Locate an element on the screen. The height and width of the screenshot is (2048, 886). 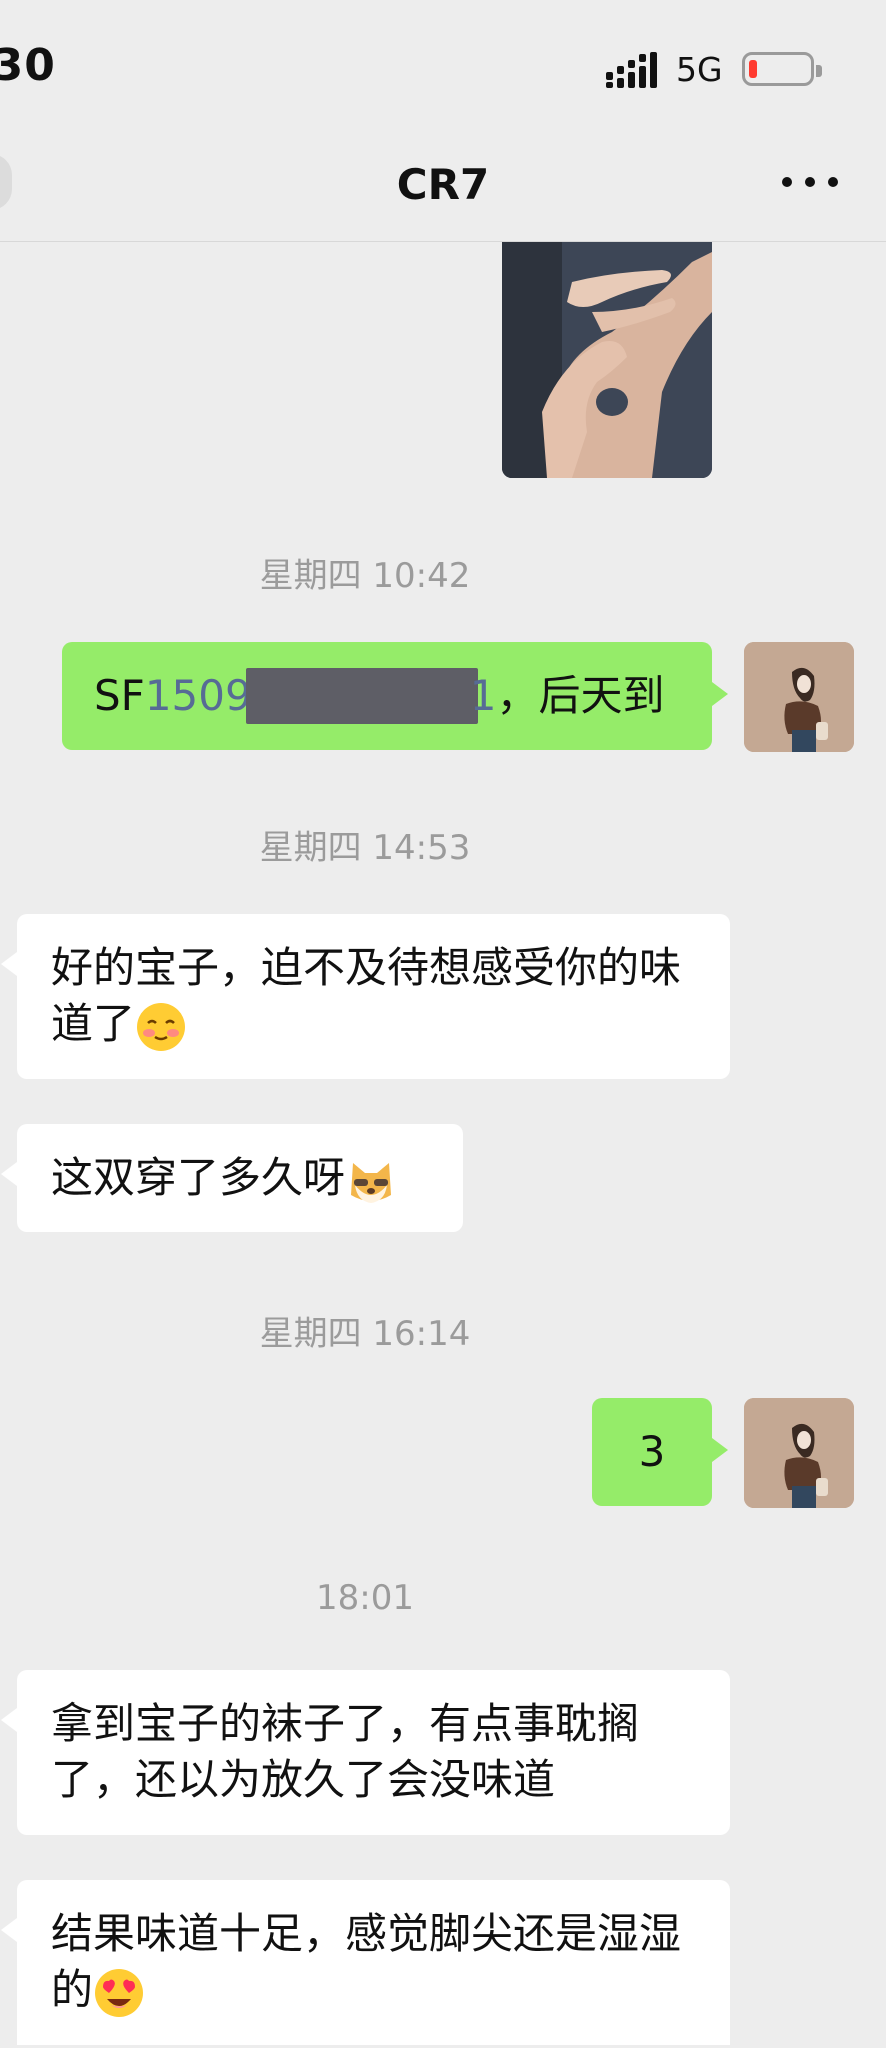
redacted-block is located at coordinates (361, 696).